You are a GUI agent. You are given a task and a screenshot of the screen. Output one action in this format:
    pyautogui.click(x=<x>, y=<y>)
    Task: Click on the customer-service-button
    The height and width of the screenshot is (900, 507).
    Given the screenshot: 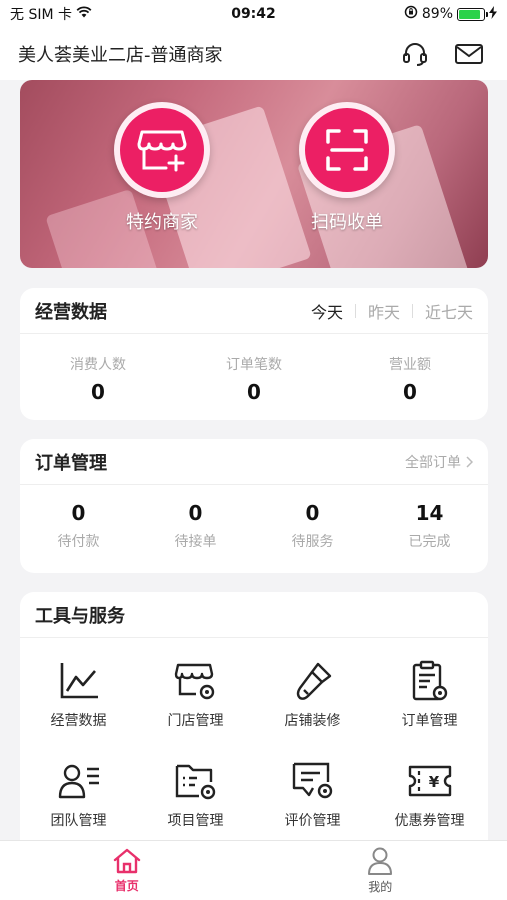 What is the action you would take?
    pyautogui.click(x=415, y=54)
    